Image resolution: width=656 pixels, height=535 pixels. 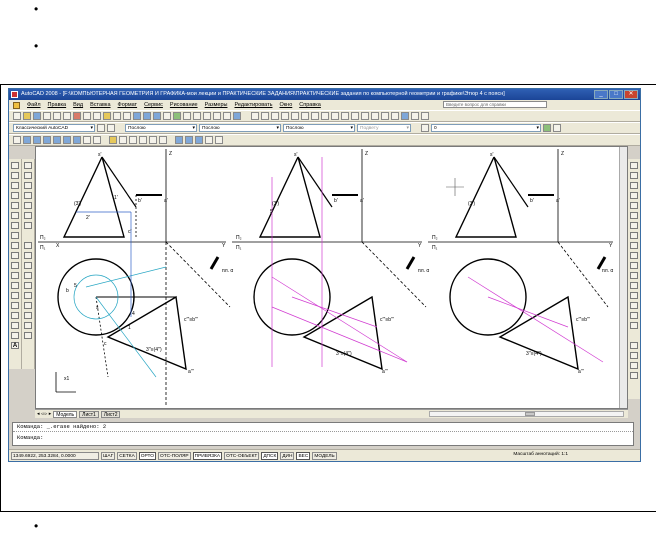 I want to click on match-properties-icon, so click(x=107, y=116).